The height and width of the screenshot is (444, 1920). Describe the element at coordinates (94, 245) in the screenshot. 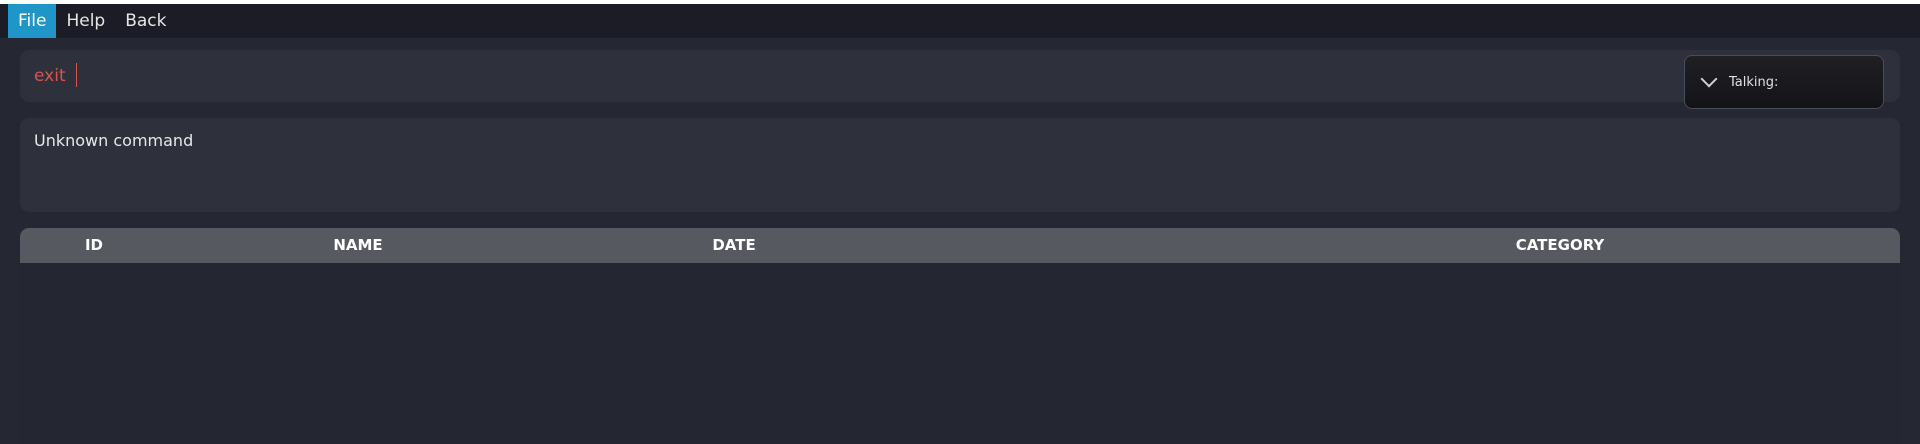

I see `column-header-id: ID` at that location.